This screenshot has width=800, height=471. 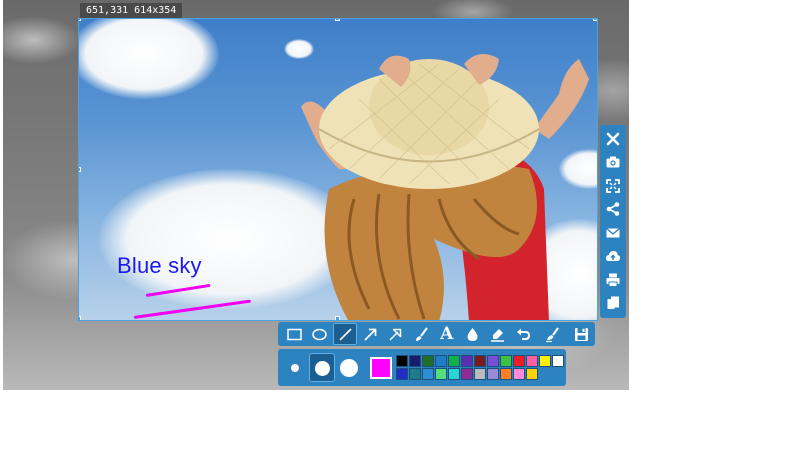 I want to click on rectangle-tool, so click(x=294, y=334).